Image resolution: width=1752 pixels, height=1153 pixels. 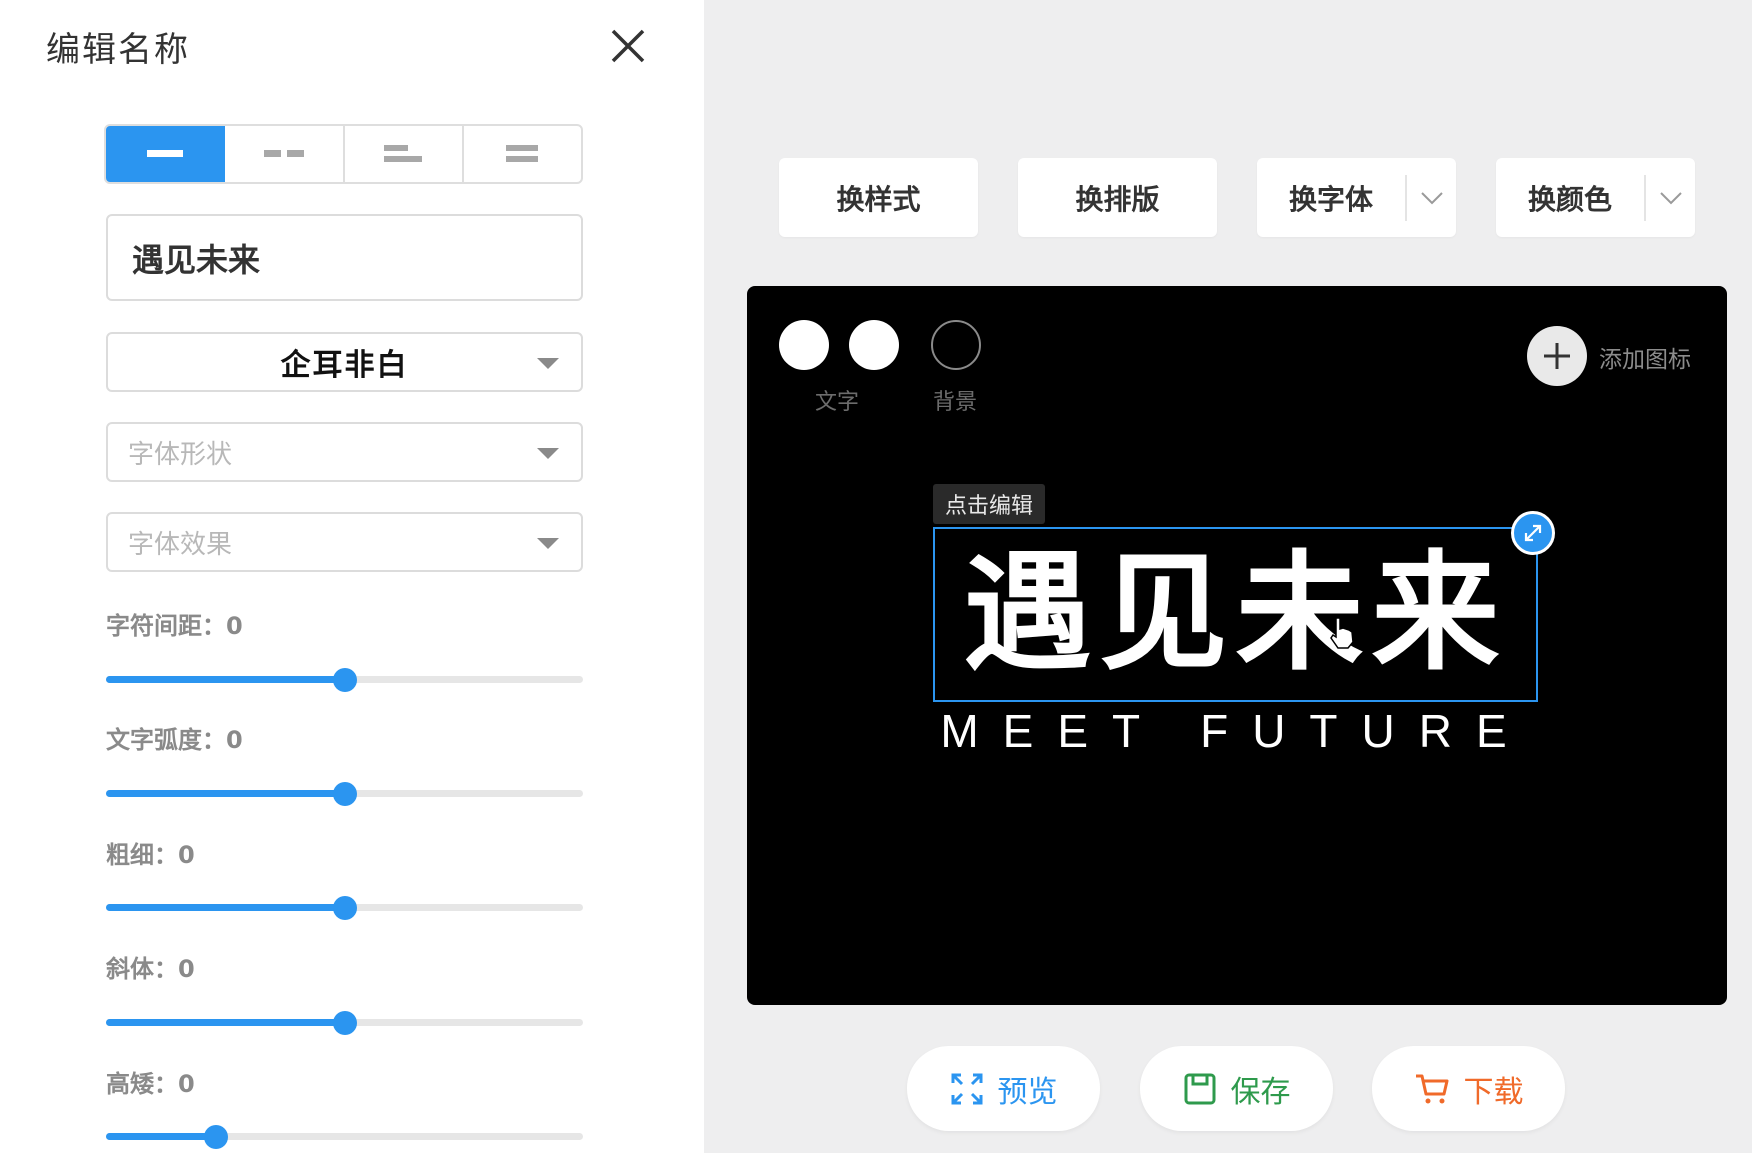 I want to click on stacked-lines-icon, so click(x=522, y=153).